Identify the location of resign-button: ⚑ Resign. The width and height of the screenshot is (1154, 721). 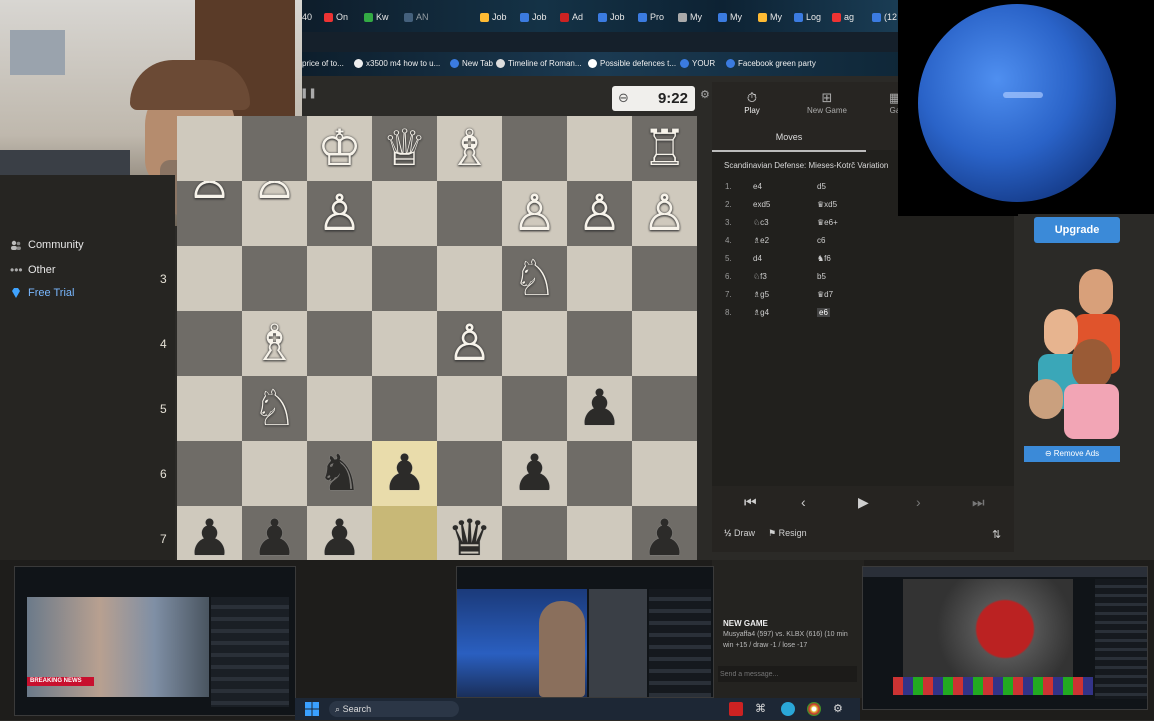
(787, 533).